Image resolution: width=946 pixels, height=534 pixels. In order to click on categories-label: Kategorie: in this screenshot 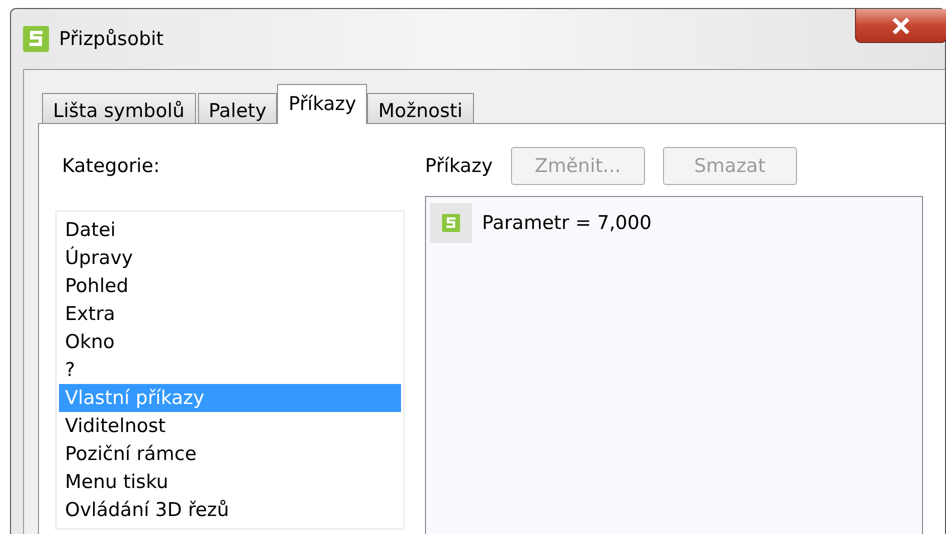, I will do `click(111, 166)`.